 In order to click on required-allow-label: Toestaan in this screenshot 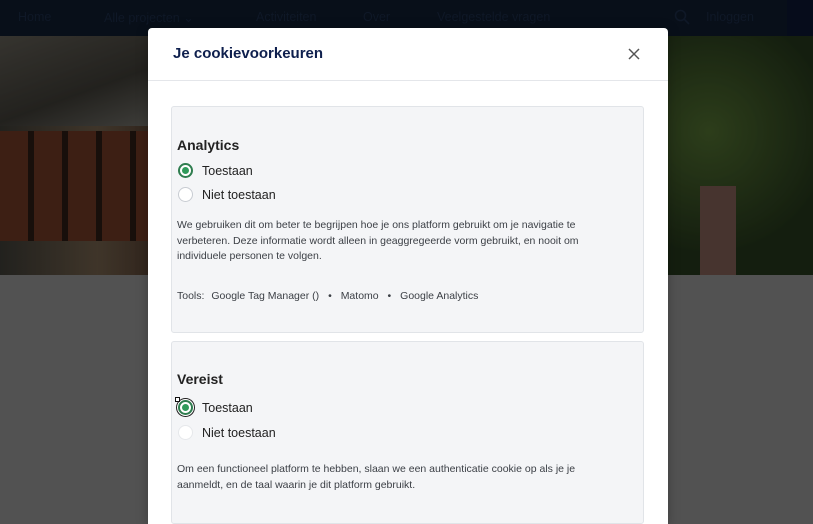, I will do `click(227, 407)`.